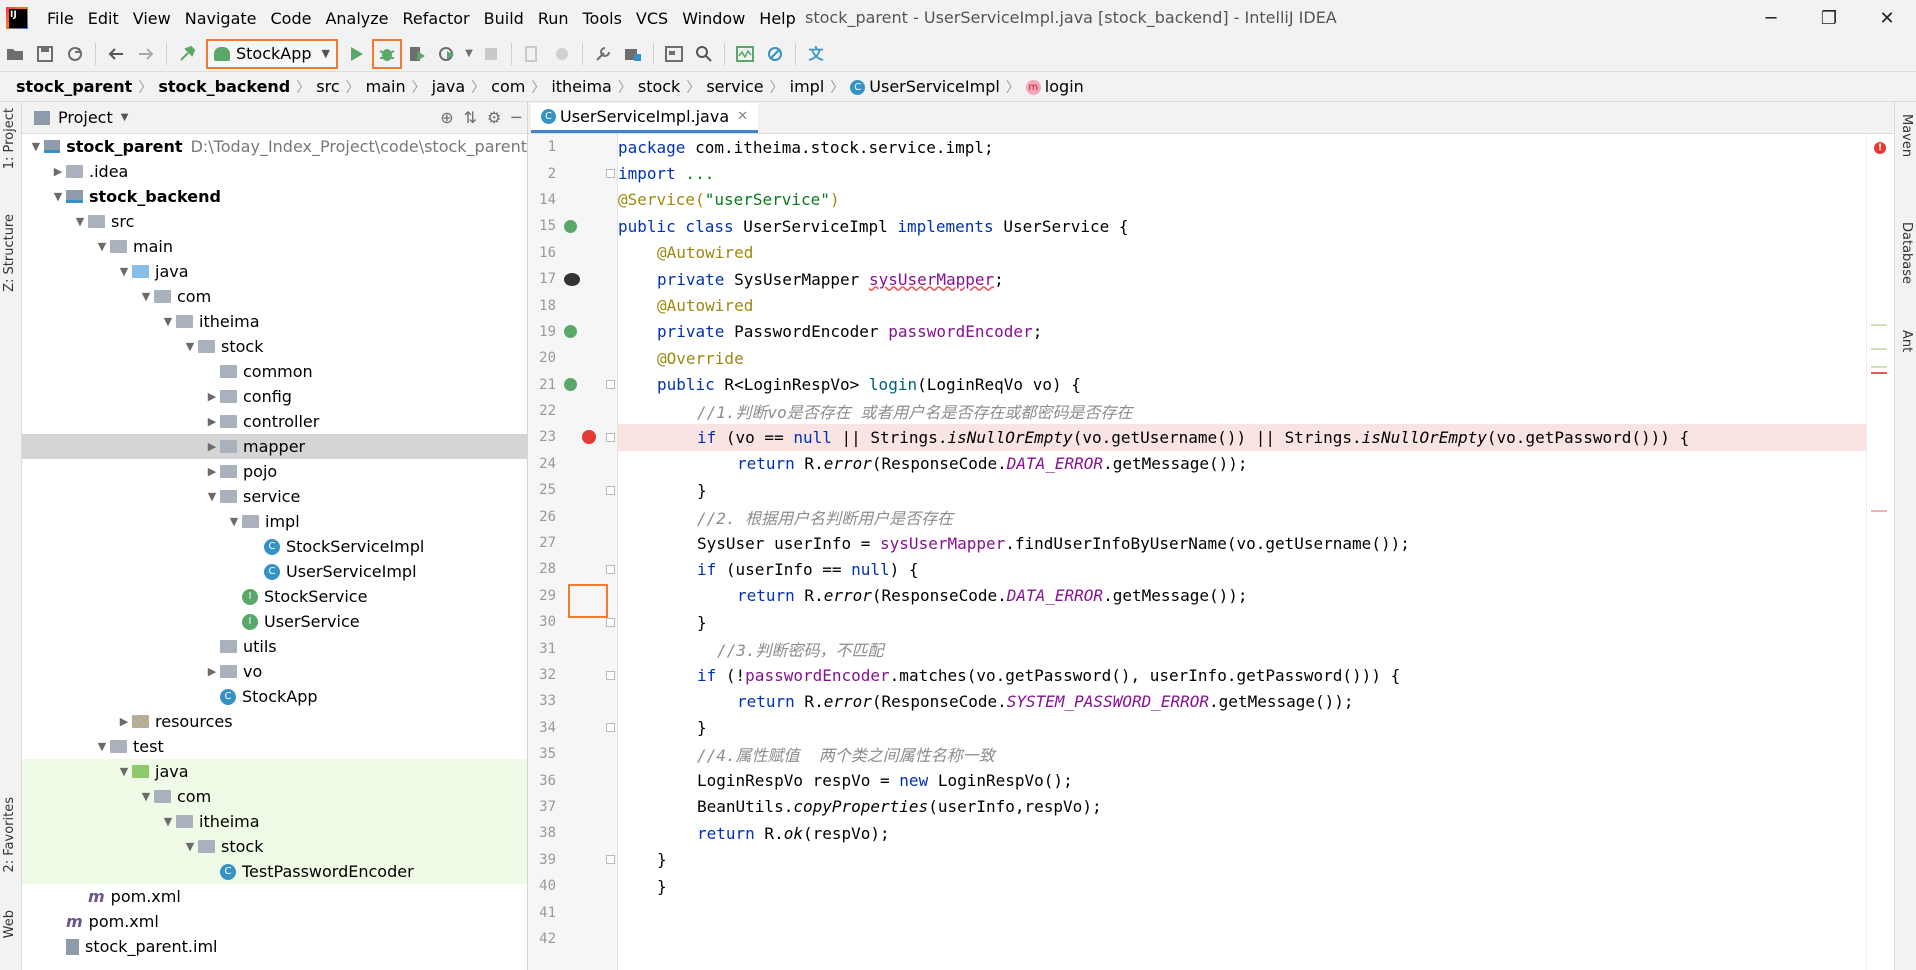  Describe the element at coordinates (224, 86) in the screenshot. I see `breadcrumb-item: stock_backend` at that location.